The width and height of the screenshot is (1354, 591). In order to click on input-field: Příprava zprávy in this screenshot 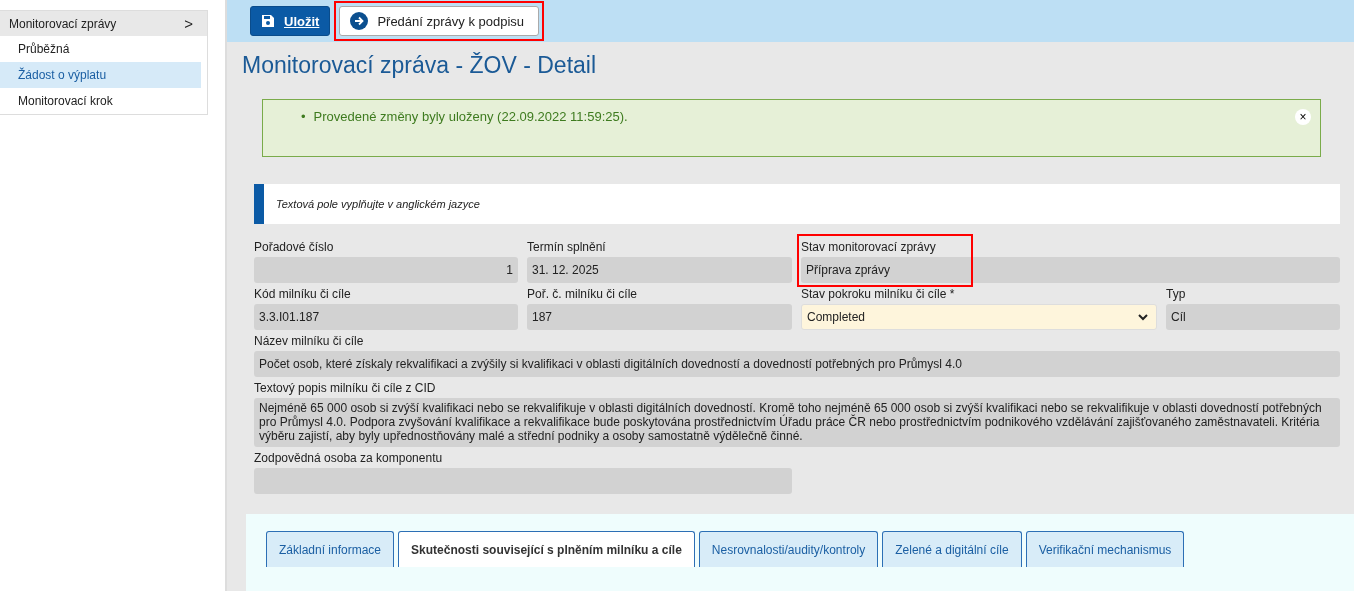, I will do `click(1070, 270)`.